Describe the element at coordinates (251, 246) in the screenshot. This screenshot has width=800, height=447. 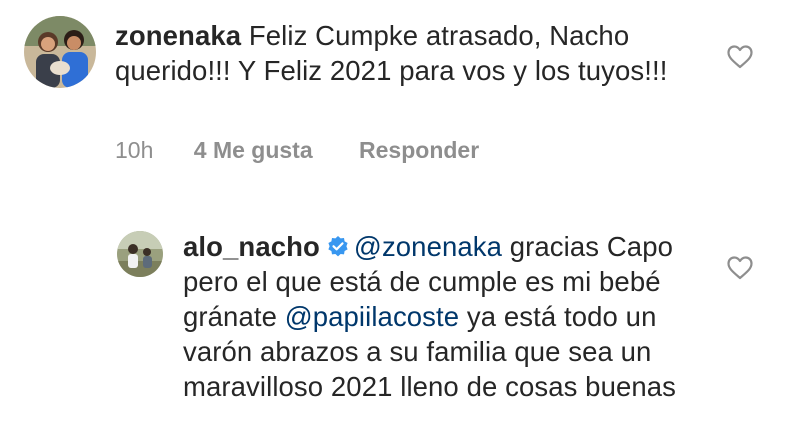
I see `reply-username: alo_nacho` at that location.